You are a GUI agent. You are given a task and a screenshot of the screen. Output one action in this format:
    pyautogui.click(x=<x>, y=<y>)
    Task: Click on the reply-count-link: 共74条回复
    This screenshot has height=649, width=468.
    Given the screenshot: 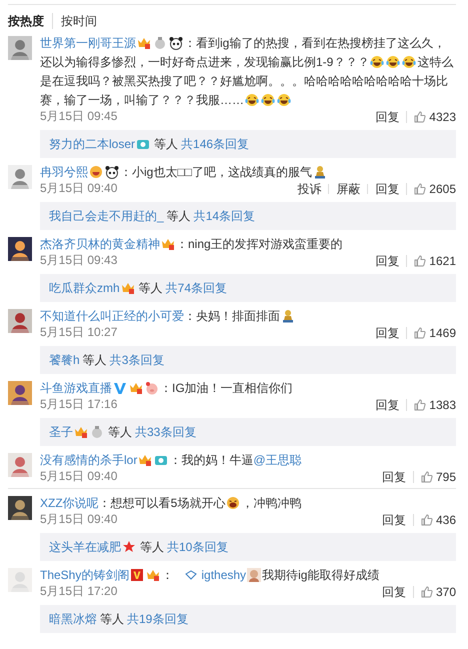 What is the action you would take?
    pyautogui.click(x=197, y=288)
    